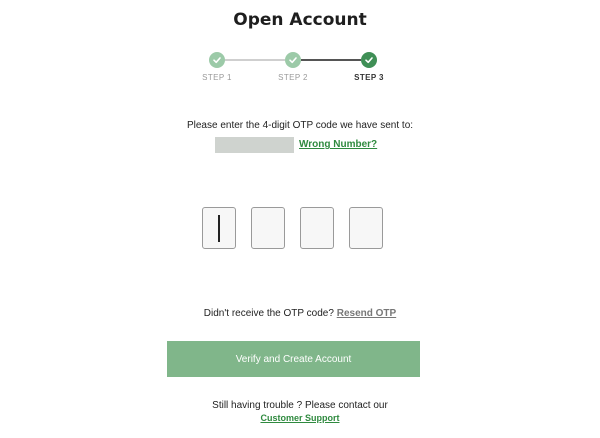  What do you see at coordinates (293, 359) in the screenshot?
I see `verify-create-account-button: Verify and Create Account` at bounding box center [293, 359].